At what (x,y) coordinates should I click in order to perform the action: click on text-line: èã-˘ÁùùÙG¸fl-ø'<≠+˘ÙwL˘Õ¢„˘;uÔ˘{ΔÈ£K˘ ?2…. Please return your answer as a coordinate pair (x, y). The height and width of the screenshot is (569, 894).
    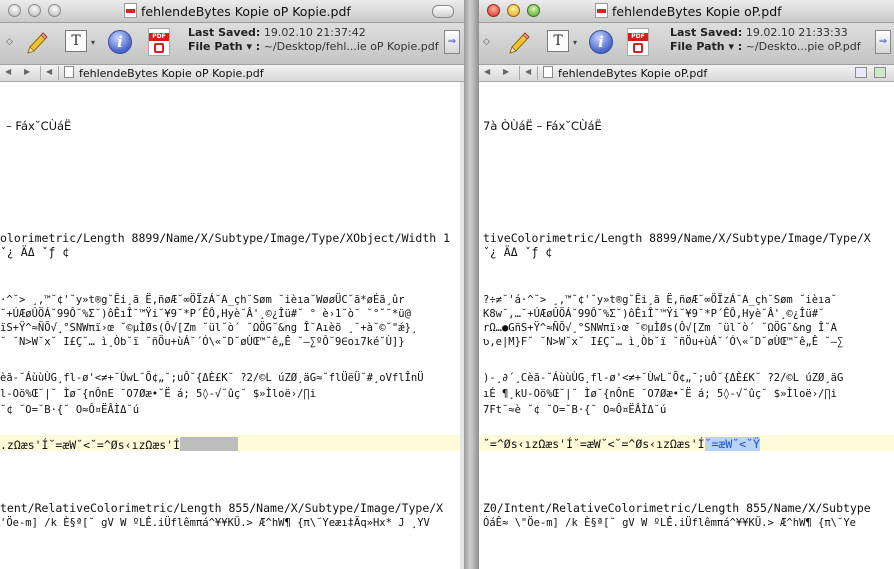
    Looking at the image, I should click on (212, 378).